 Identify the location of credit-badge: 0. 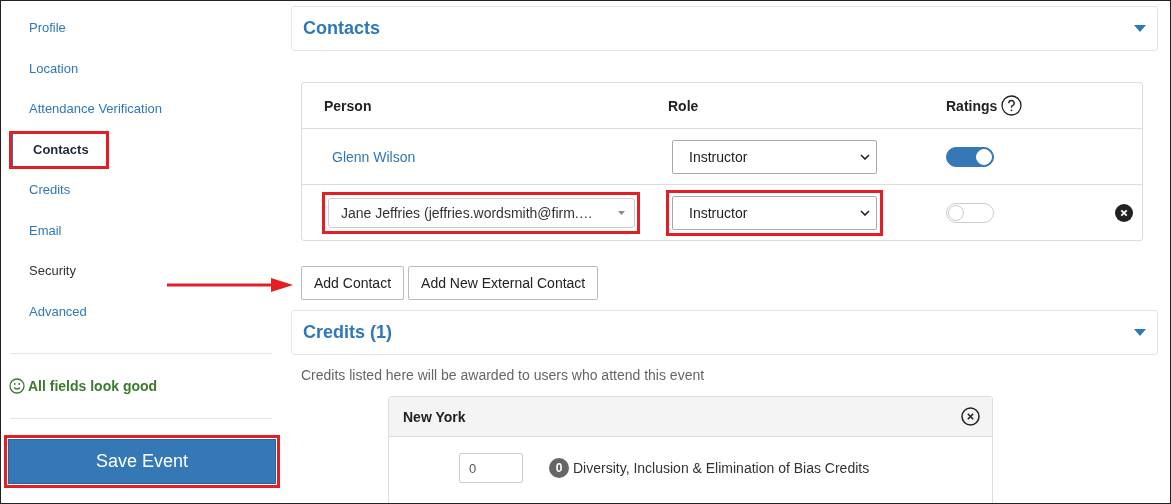
(559, 468).